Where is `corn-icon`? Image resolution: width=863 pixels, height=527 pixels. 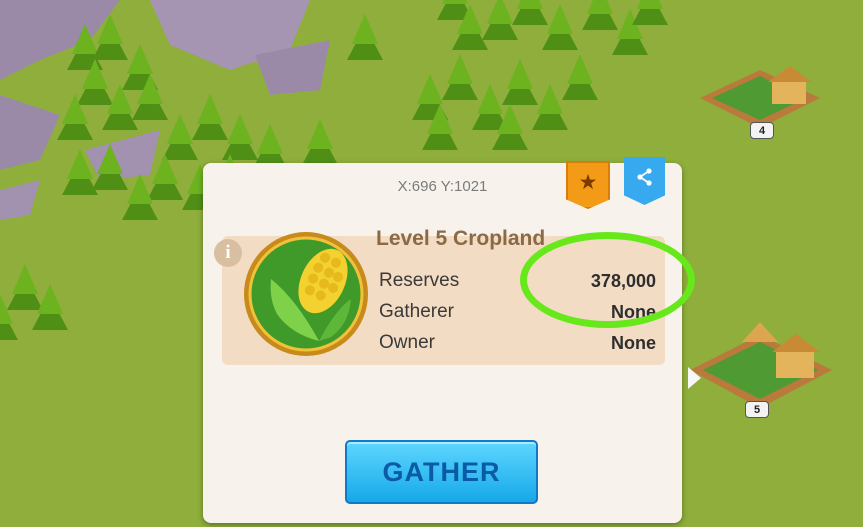 corn-icon is located at coordinates (306, 294).